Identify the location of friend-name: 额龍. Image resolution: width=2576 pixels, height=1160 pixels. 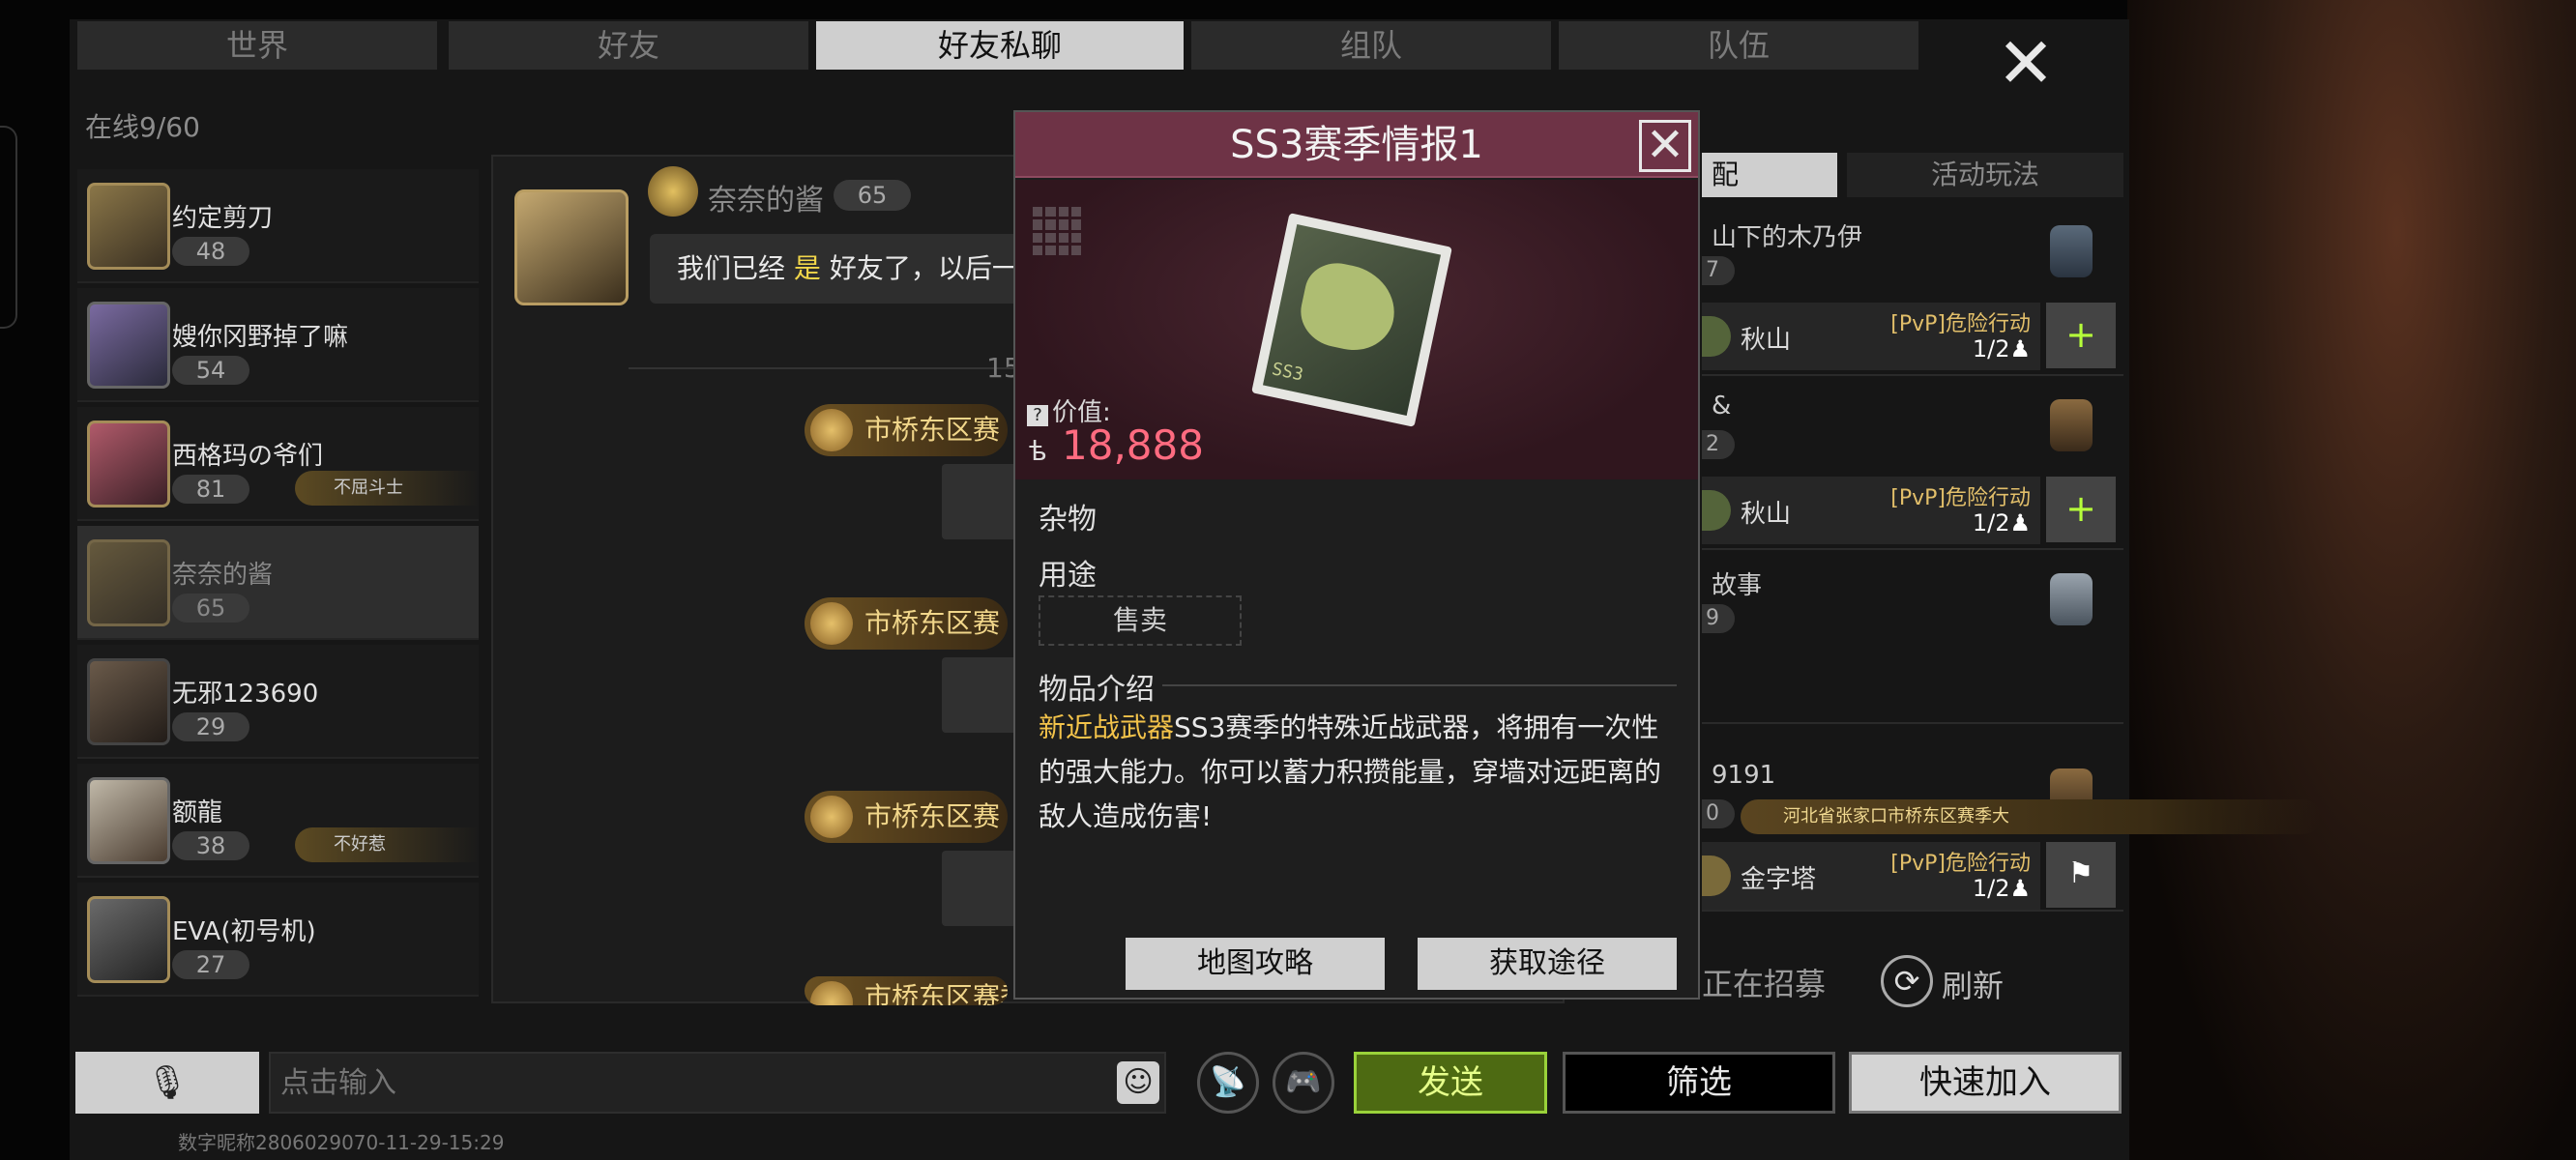
(197, 812).